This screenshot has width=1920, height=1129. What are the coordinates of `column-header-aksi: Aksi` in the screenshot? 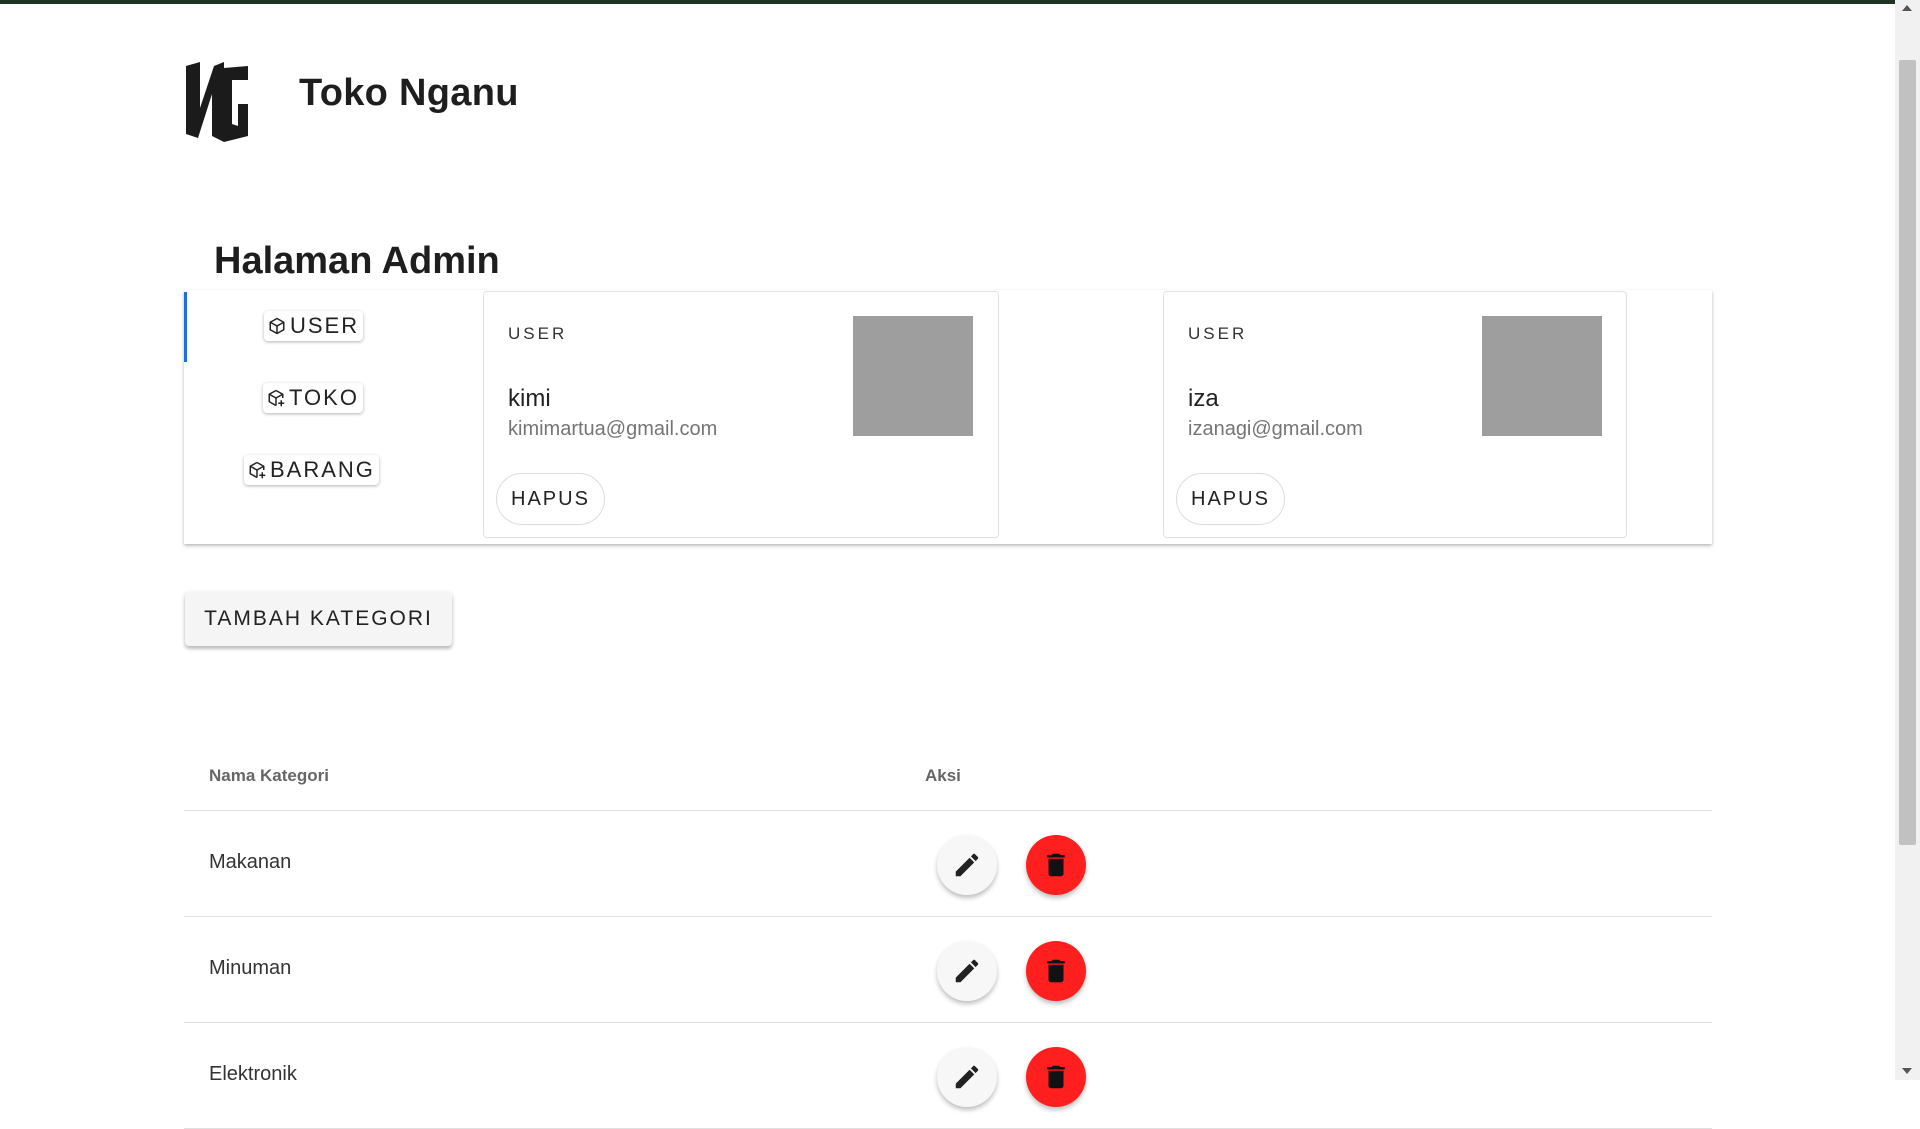 It's located at (943, 775).